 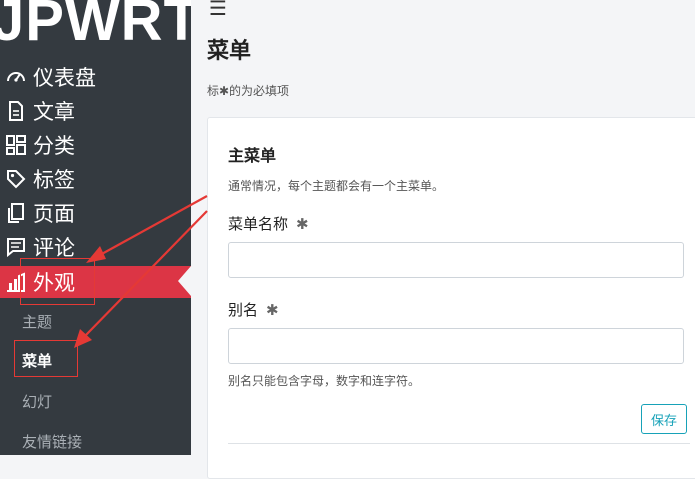 What do you see at coordinates (95, 145) in the screenshot?
I see `sidebar-item-categories: 分类` at bounding box center [95, 145].